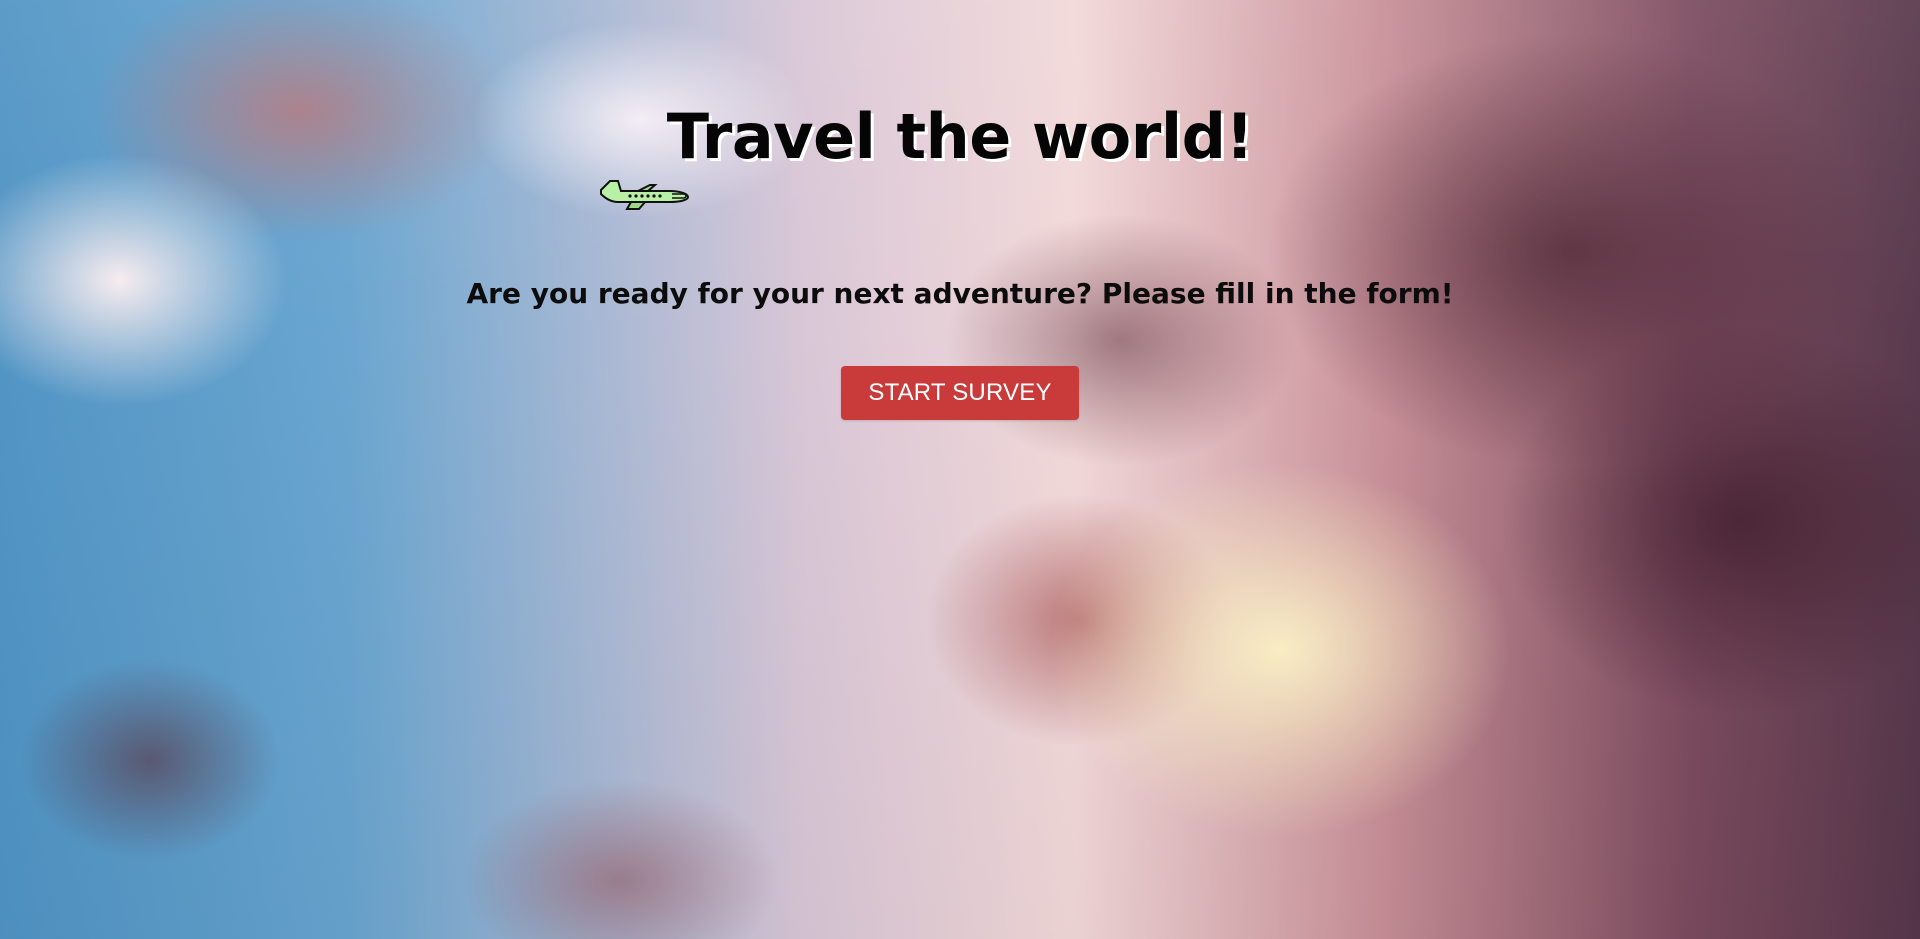 The width and height of the screenshot is (1920, 939). Describe the element at coordinates (645, 195) in the screenshot. I see `airplane-icon` at that location.